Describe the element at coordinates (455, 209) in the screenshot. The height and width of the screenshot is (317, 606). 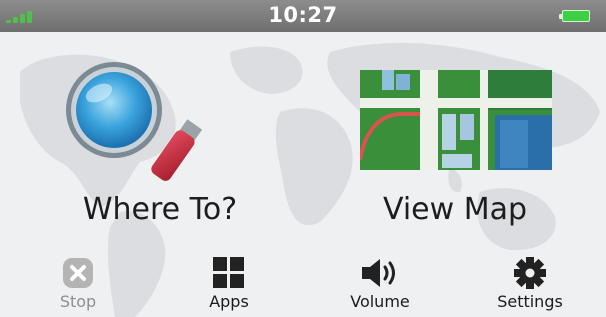
I see `view-map-label: View Map` at that location.